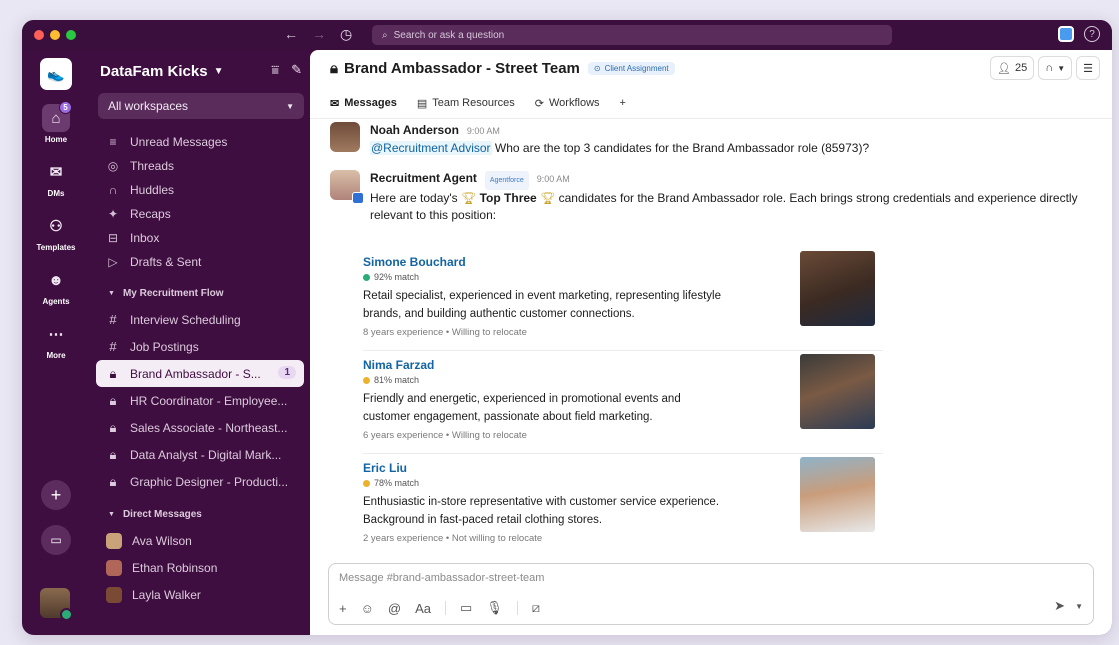  What do you see at coordinates (343, 608) in the screenshot?
I see `plus-icon: +` at bounding box center [343, 608].